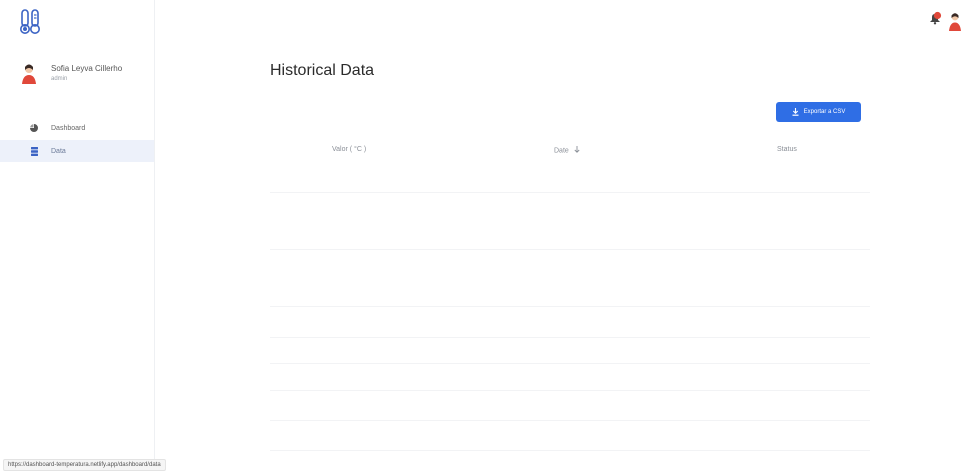 Image resolution: width=969 pixels, height=471 pixels. I want to click on sort-arrow-icon, so click(577, 150).